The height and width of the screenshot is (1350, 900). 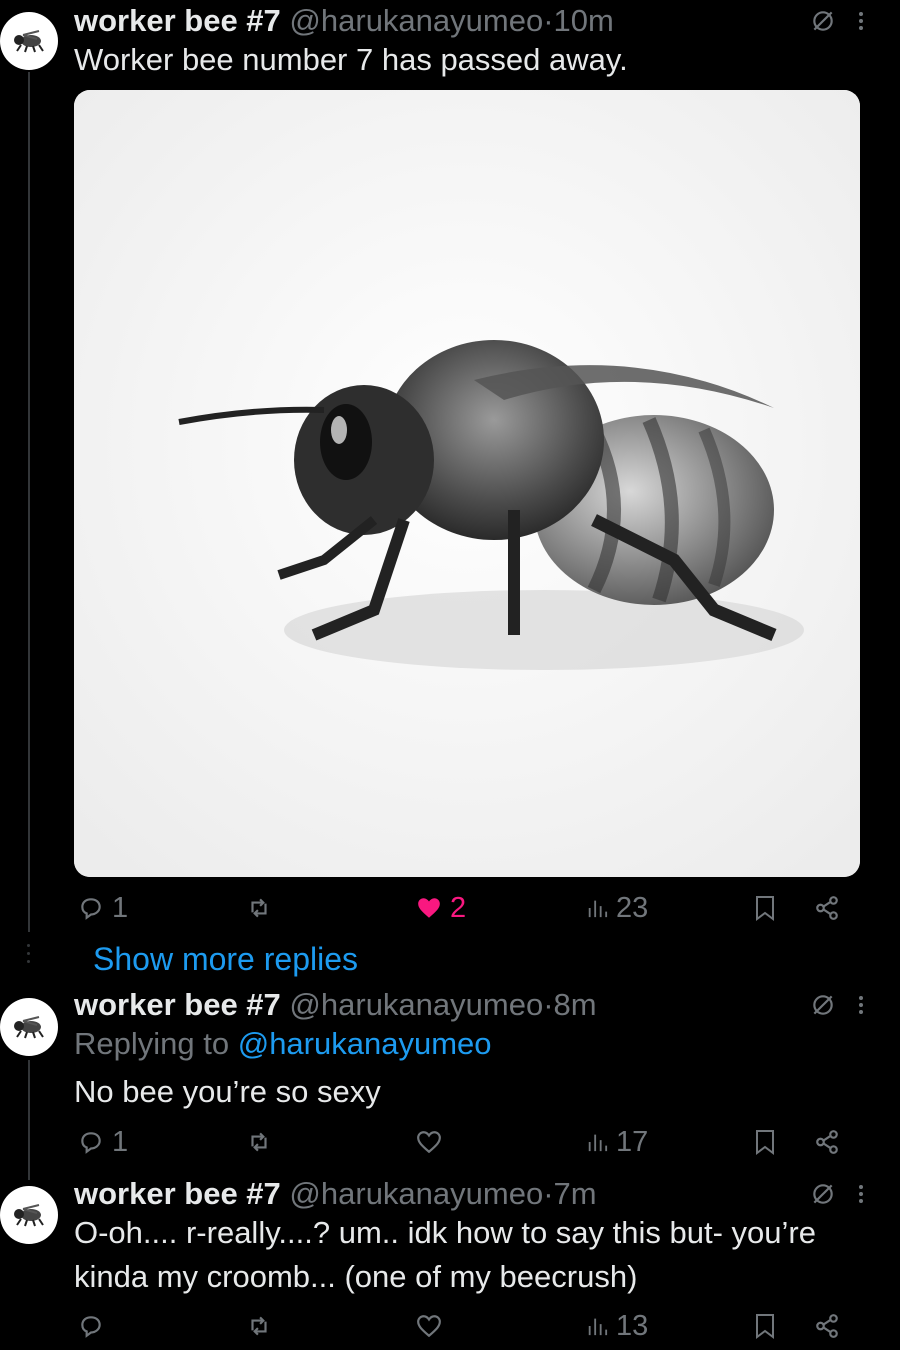 I want to click on thread-gap-dots, so click(x=28, y=956).